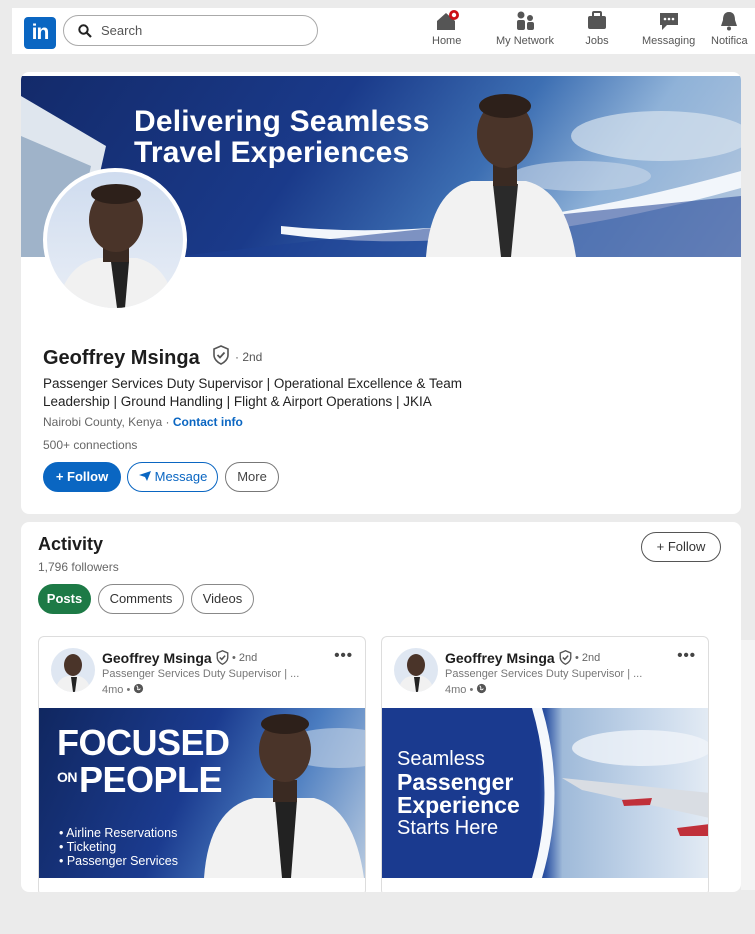 The width and height of the screenshot is (755, 934). I want to click on search-input: Search, so click(190, 30).